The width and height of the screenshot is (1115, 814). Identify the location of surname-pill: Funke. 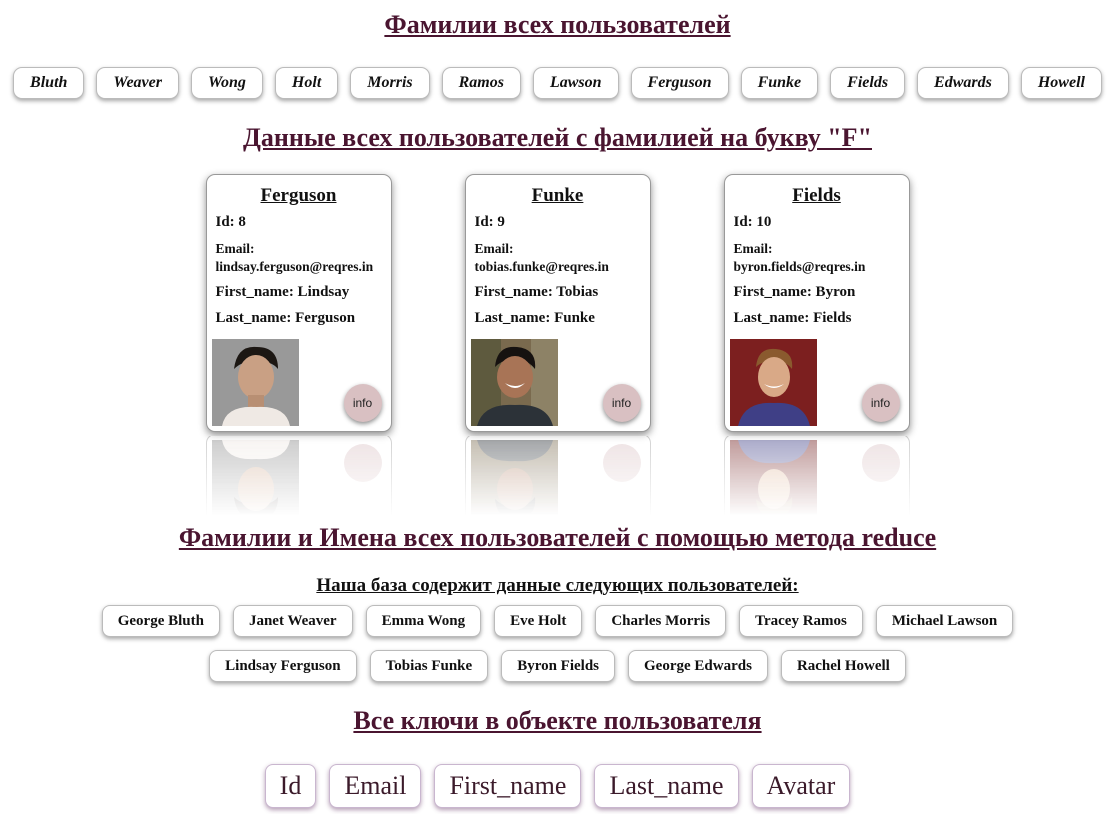
(779, 83).